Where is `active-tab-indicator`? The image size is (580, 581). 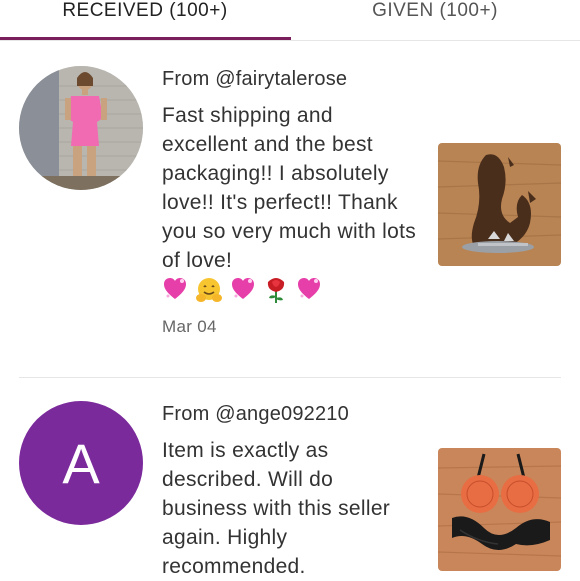
active-tab-indicator is located at coordinates (145, 38).